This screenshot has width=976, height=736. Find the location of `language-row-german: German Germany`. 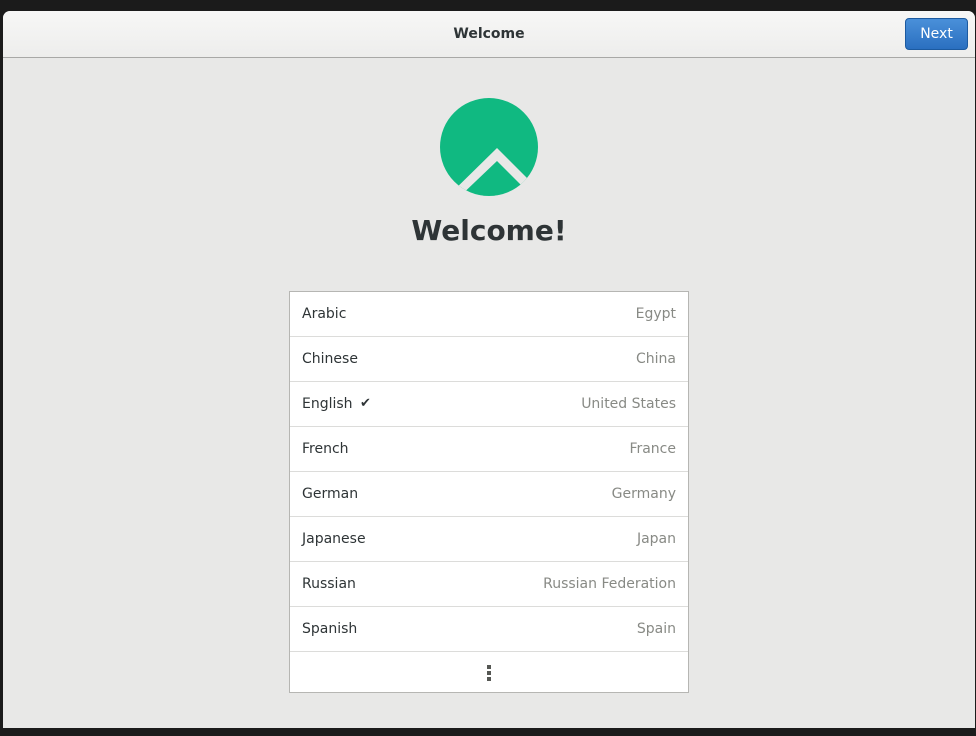

language-row-german: German Germany is located at coordinates (489, 494).